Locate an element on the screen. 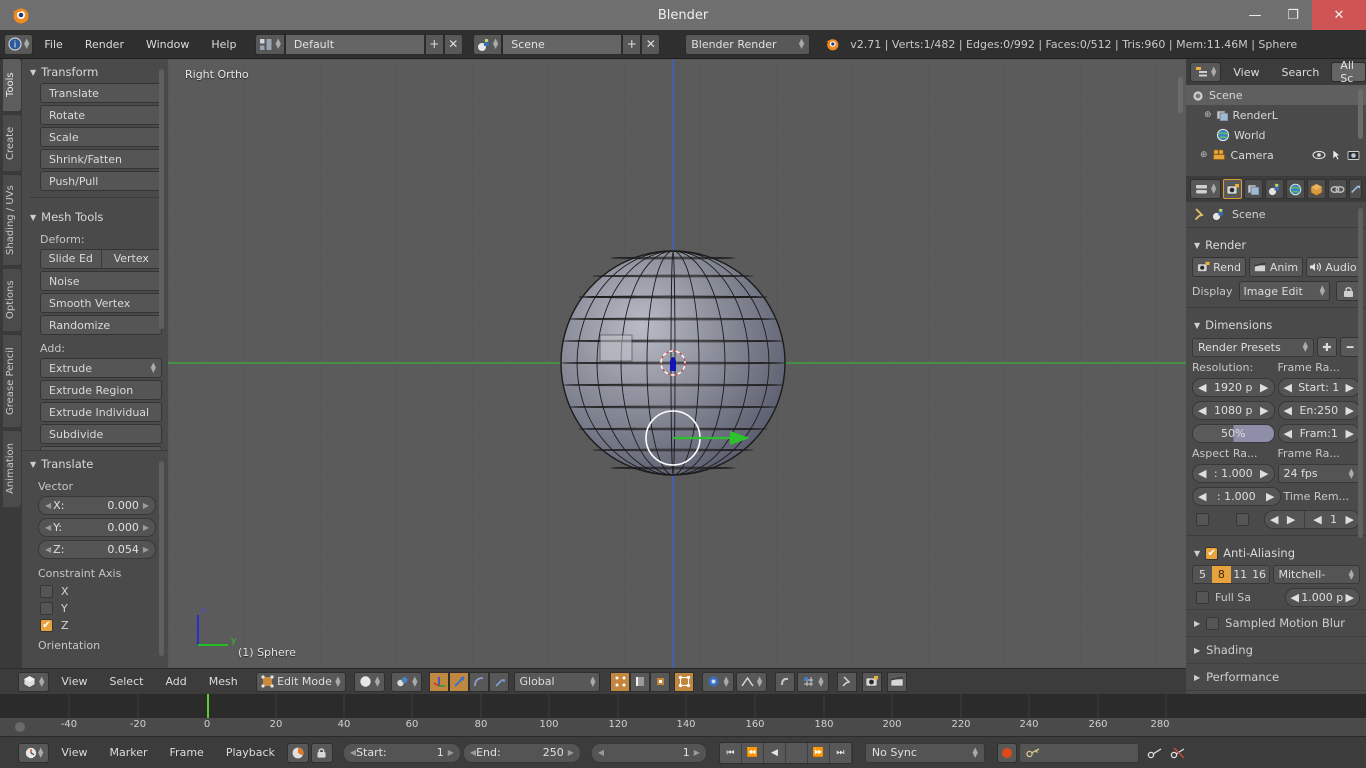  record-button is located at coordinates (1006, 752).